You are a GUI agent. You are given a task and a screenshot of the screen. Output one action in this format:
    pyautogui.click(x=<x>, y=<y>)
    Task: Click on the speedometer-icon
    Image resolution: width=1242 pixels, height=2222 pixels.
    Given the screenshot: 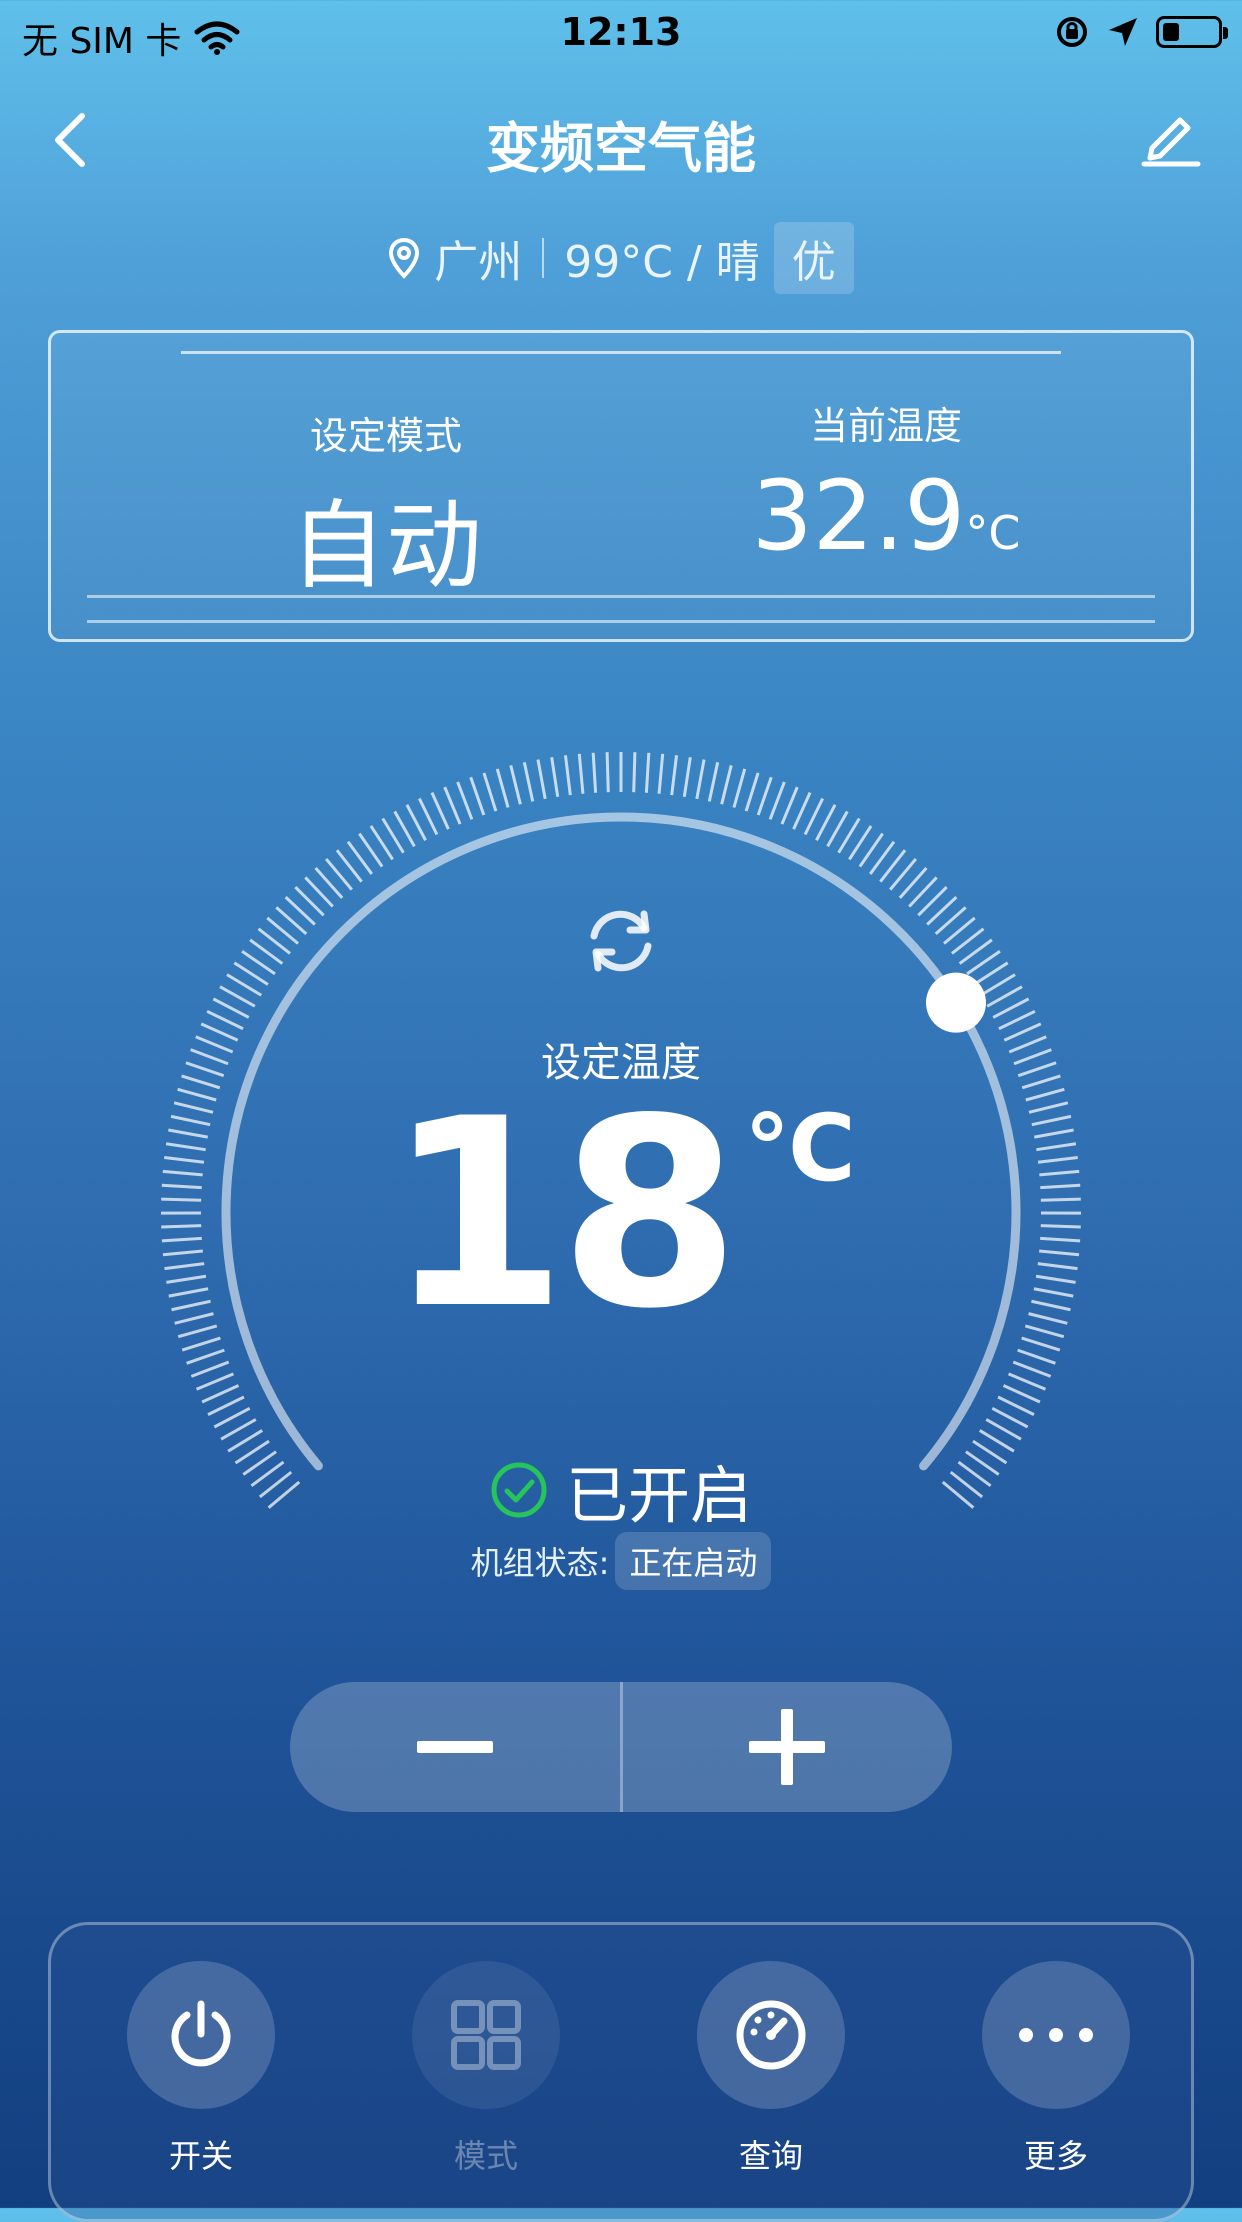 What is the action you would take?
    pyautogui.click(x=771, y=2035)
    